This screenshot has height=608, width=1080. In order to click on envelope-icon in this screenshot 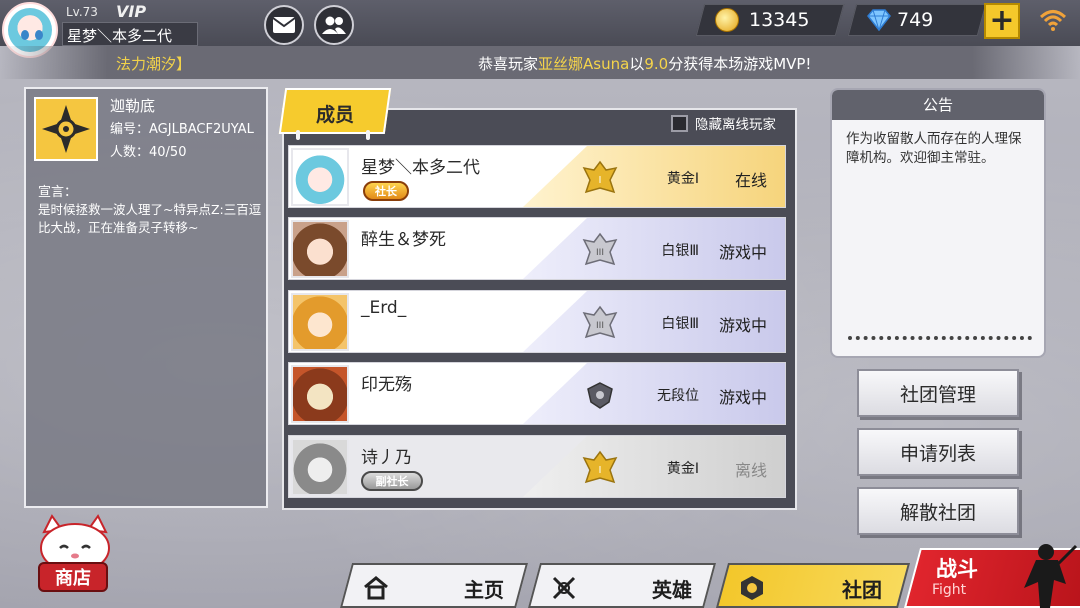, I will do `click(284, 25)`.